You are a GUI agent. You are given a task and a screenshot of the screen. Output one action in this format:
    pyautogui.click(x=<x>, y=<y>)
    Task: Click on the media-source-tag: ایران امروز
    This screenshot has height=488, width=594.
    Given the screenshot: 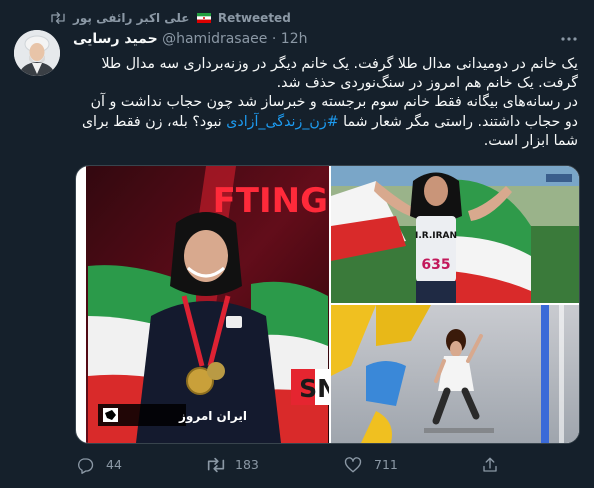 What is the action you would take?
    pyautogui.click(x=212, y=416)
    